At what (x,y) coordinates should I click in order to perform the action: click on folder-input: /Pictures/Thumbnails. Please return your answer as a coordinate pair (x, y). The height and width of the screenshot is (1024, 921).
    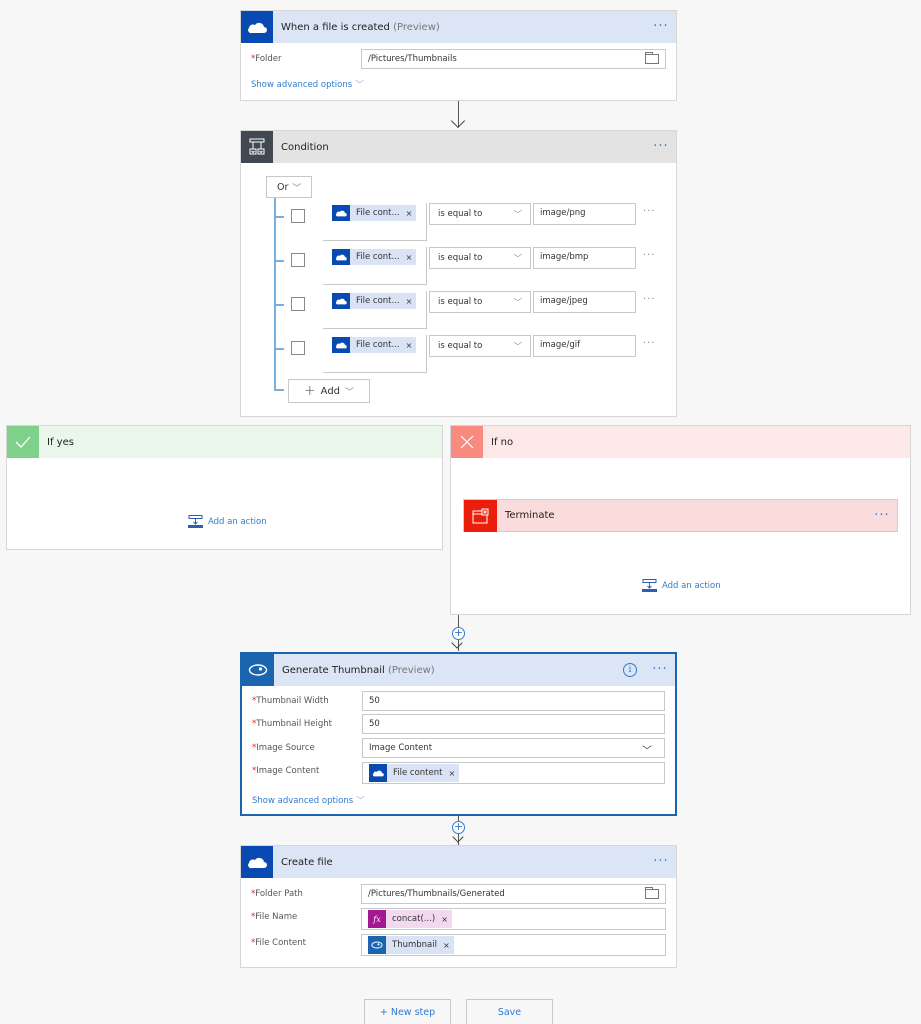
    Looking at the image, I should click on (513, 59).